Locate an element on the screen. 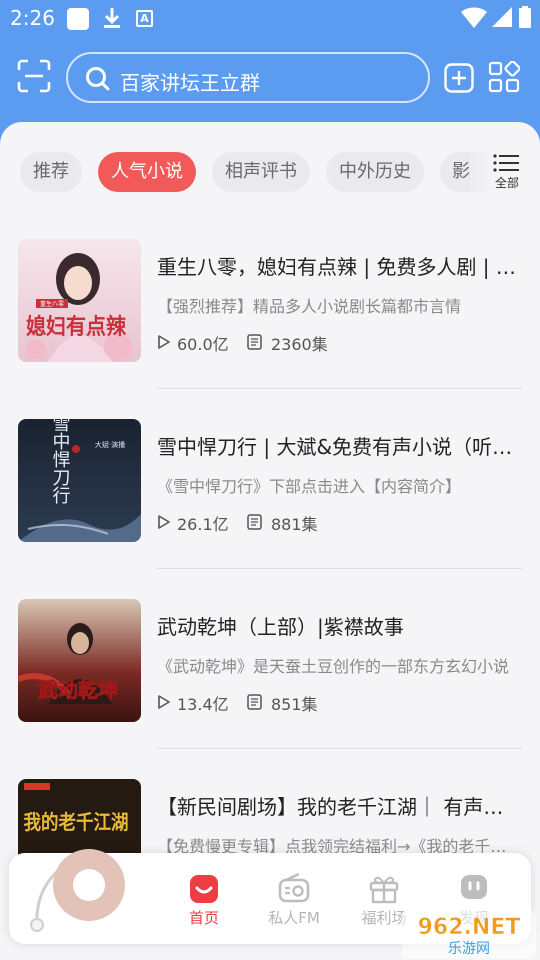 This screenshot has width=540, height=960. cover-title: 雪中悍刀行 is located at coordinates (60, 461).